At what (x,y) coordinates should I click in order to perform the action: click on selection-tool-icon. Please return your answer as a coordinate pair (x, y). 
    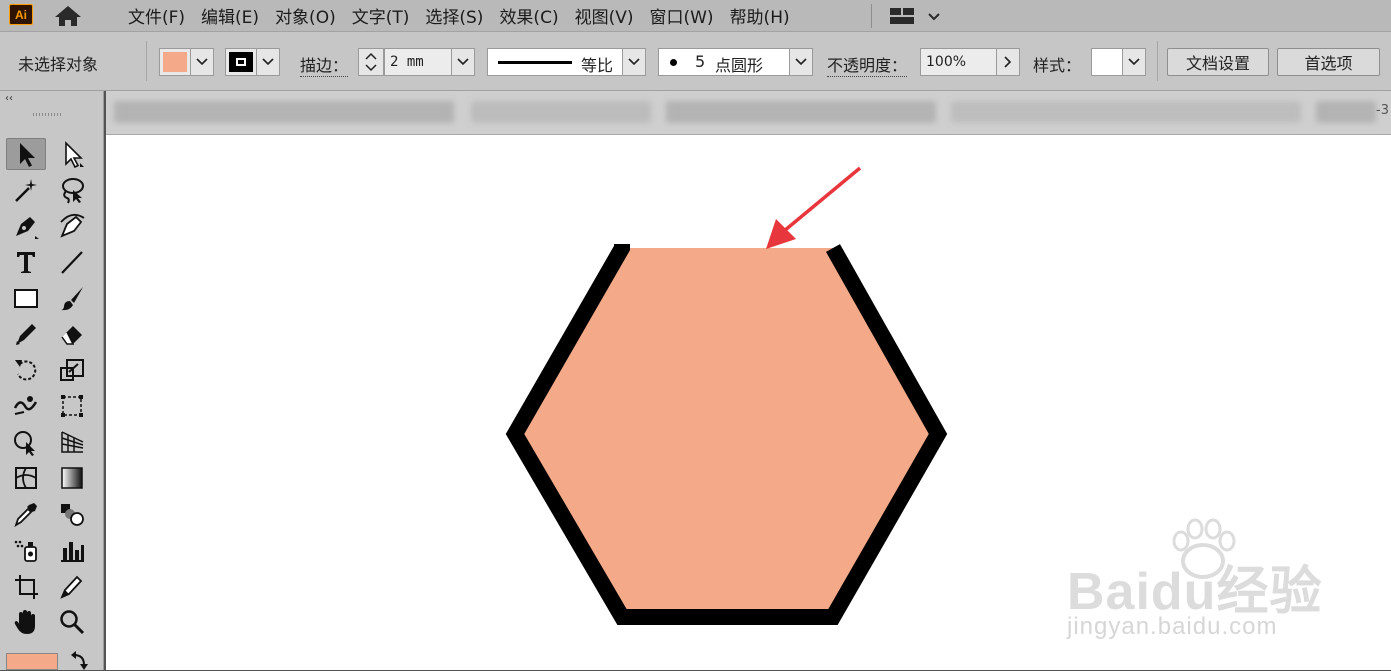
    Looking at the image, I should click on (26, 154).